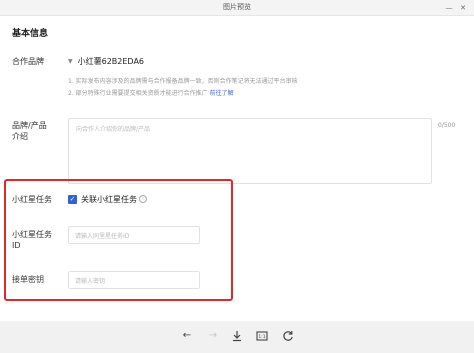 The height and width of the screenshot is (353, 474). I want to click on task-id-label: 小红星任务 ID, so click(32, 240).